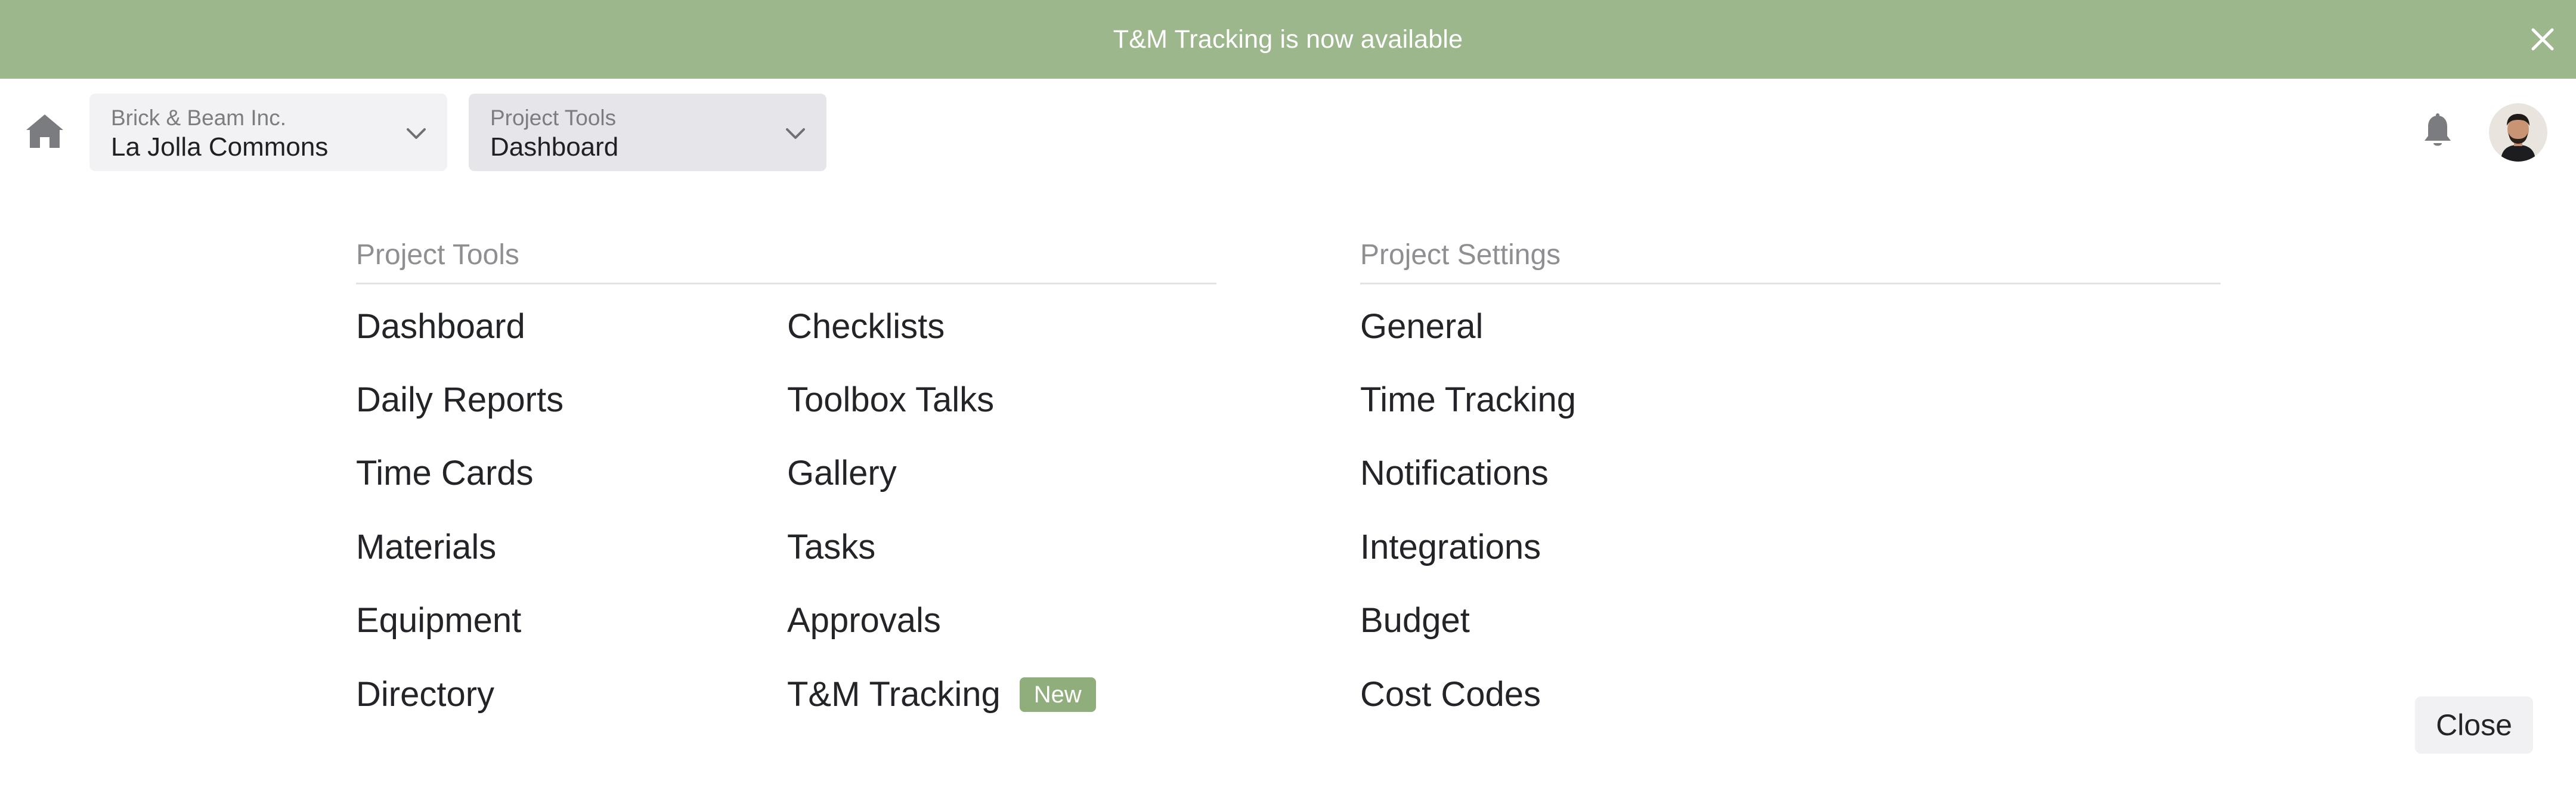 The height and width of the screenshot is (796, 2576). I want to click on menu-item-equipment: Equipment, so click(439, 620).